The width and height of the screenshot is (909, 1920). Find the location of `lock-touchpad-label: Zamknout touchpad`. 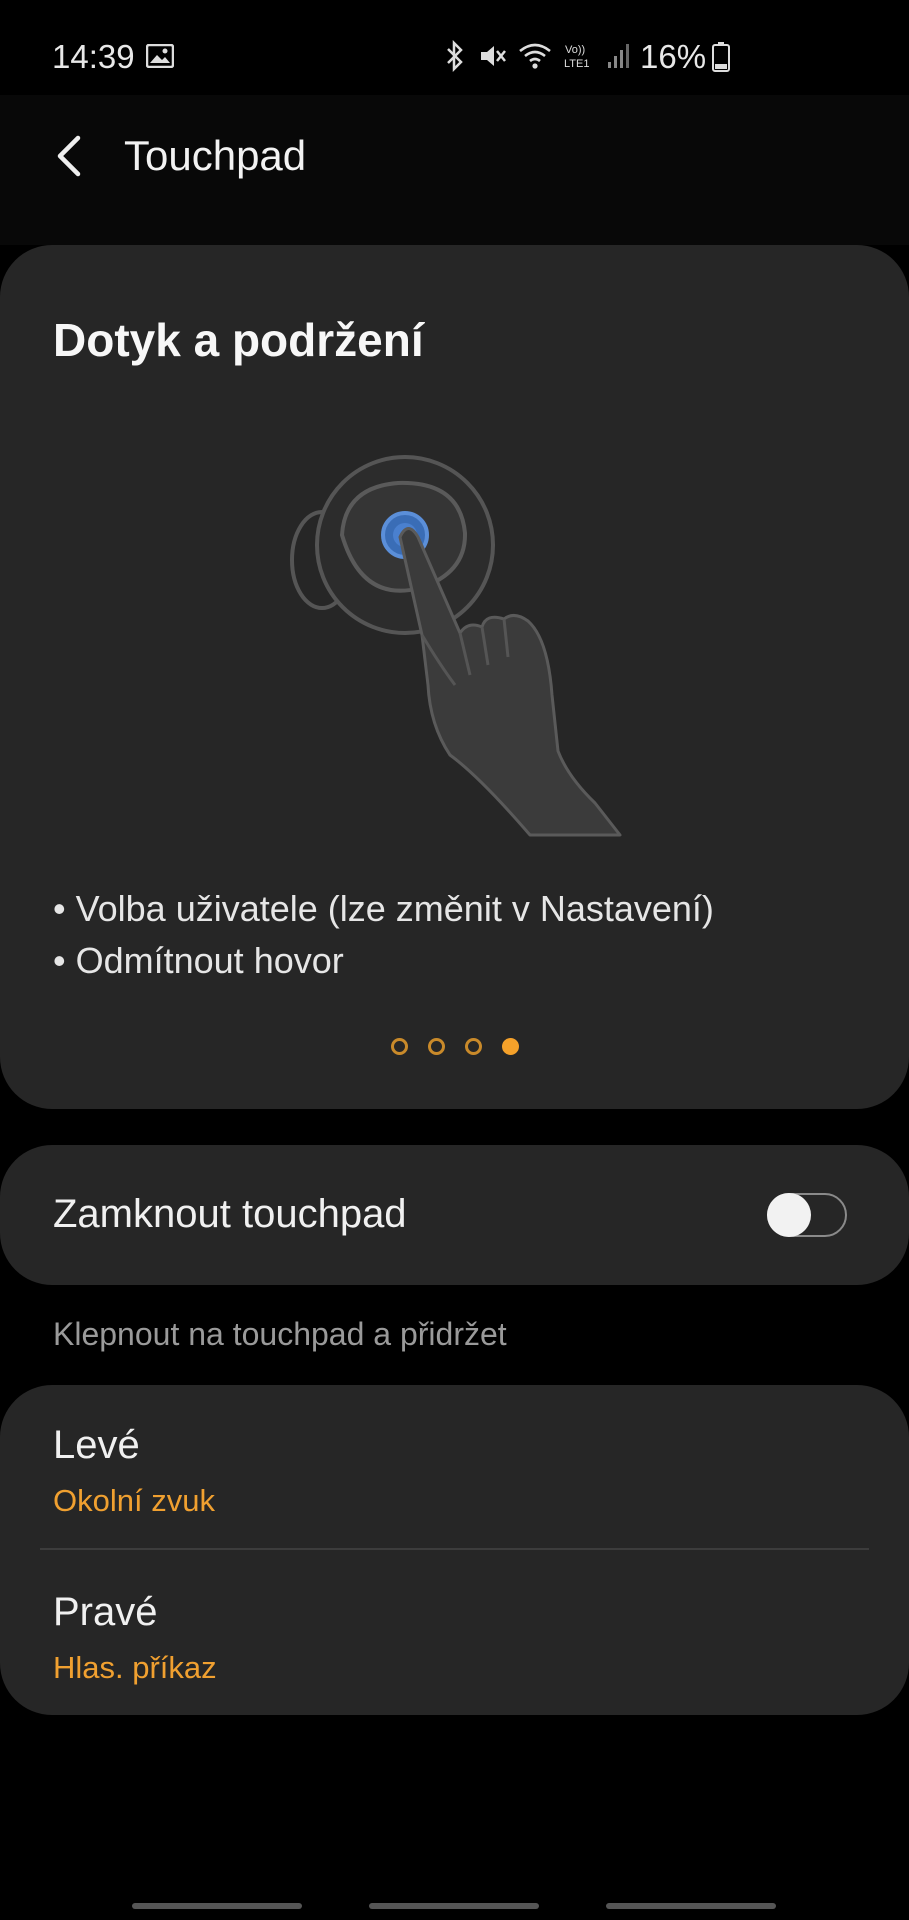

lock-touchpad-label: Zamknout touchpad is located at coordinates (230, 1214).